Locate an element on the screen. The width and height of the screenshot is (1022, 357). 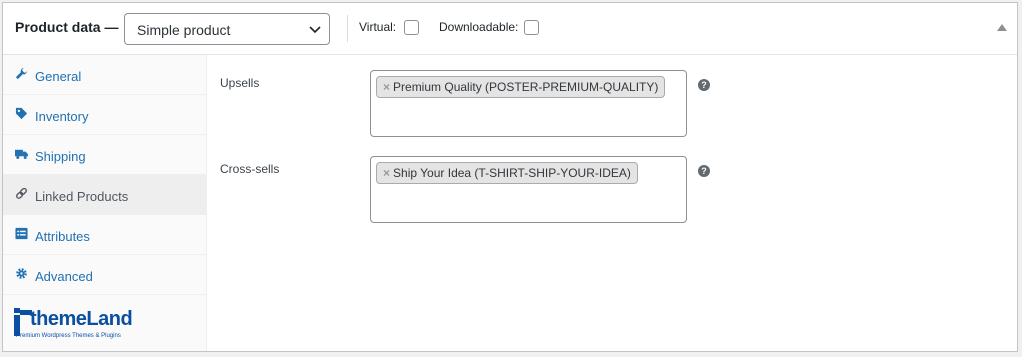
link-icon is located at coordinates (21, 193).